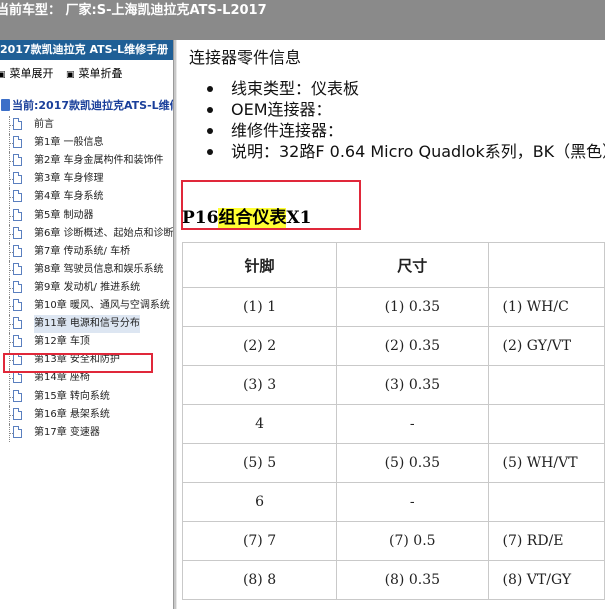  What do you see at coordinates (102, 305) in the screenshot?
I see `tree-item-label: 第10章 暖风、通风与空调系统` at bounding box center [102, 305].